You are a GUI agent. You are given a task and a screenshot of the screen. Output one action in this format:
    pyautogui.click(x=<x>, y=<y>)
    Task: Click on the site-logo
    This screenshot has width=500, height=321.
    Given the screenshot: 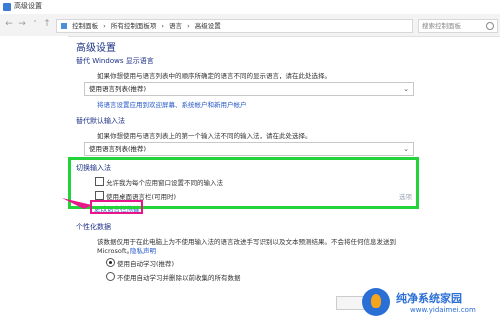 What is the action you would take?
    pyautogui.click(x=376, y=302)
    